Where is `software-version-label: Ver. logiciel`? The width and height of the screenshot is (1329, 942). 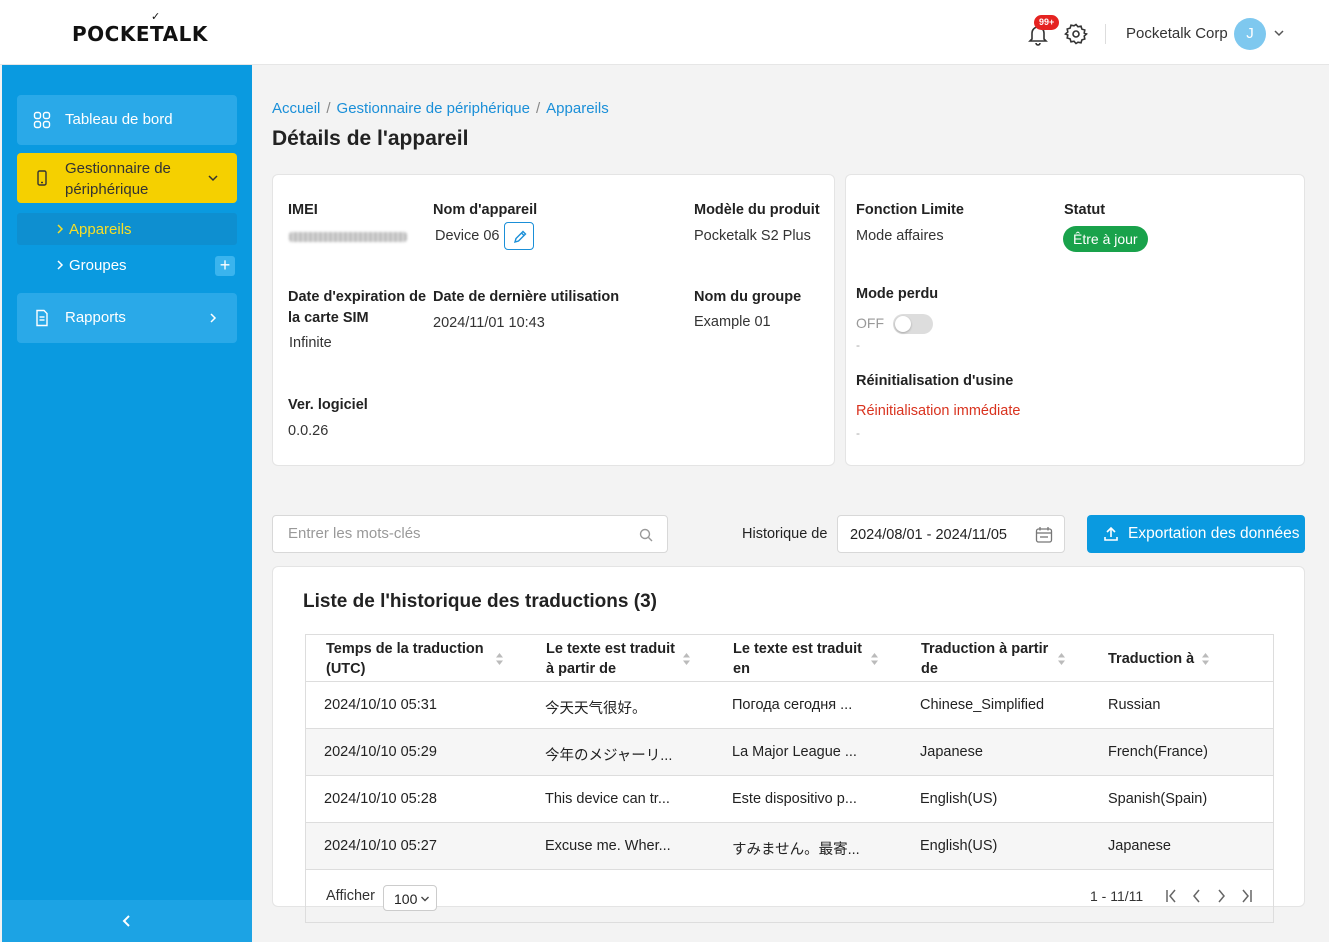 software-version-label: Ver. logiciel is located at coordinates (328, 405).